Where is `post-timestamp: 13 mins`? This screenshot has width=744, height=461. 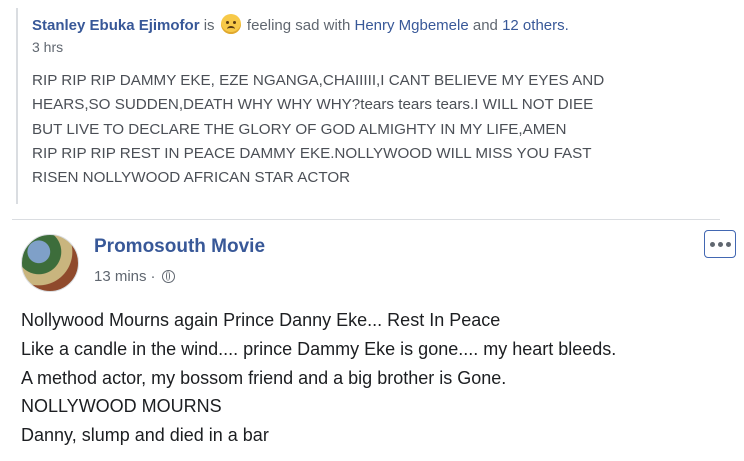
post-timestamp: 13 mins is located at coordinates (120, 276).